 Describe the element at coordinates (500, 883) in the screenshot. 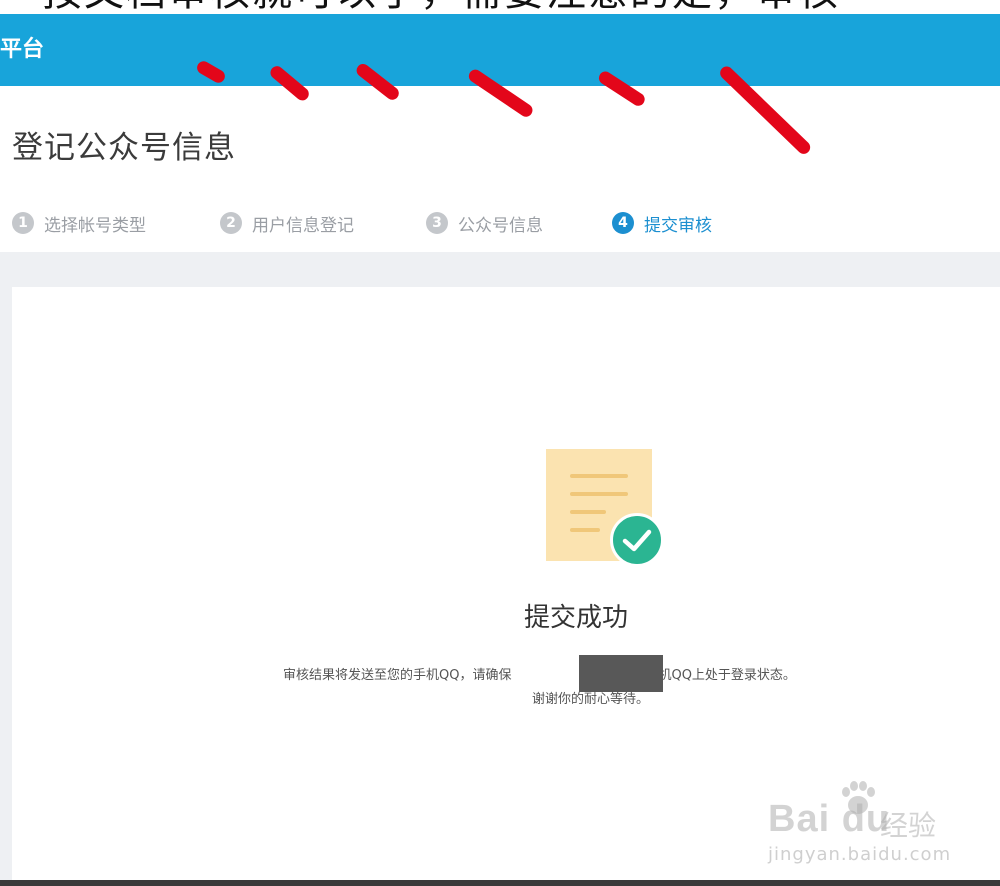

I see `bottom-edge` at that location.